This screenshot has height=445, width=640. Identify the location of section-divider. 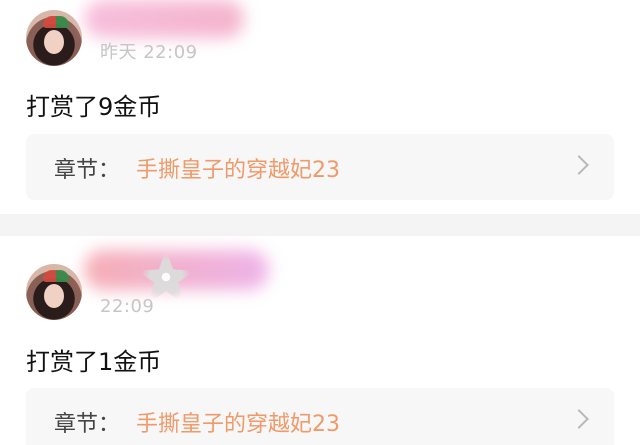
(320, 225).